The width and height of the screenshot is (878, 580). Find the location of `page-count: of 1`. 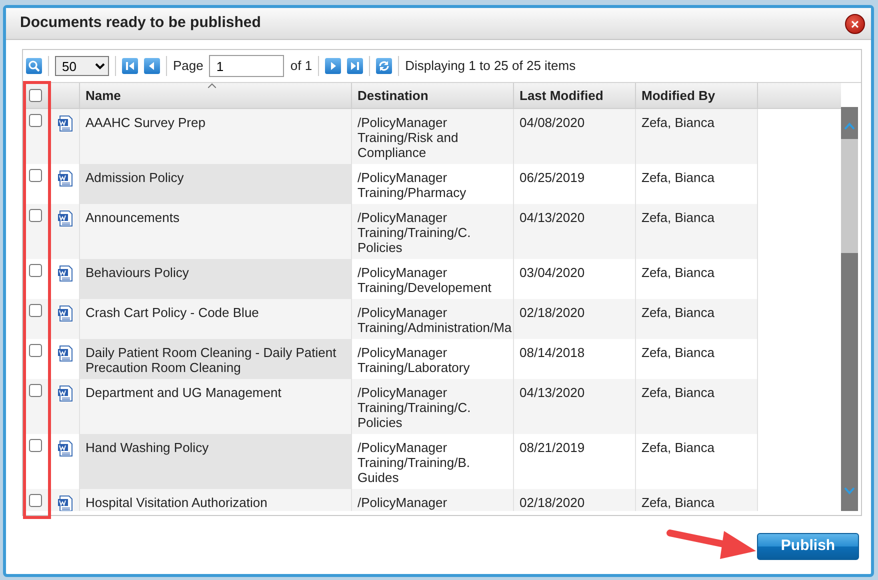

page-count: of 1 is located at coordinates (301, 66).